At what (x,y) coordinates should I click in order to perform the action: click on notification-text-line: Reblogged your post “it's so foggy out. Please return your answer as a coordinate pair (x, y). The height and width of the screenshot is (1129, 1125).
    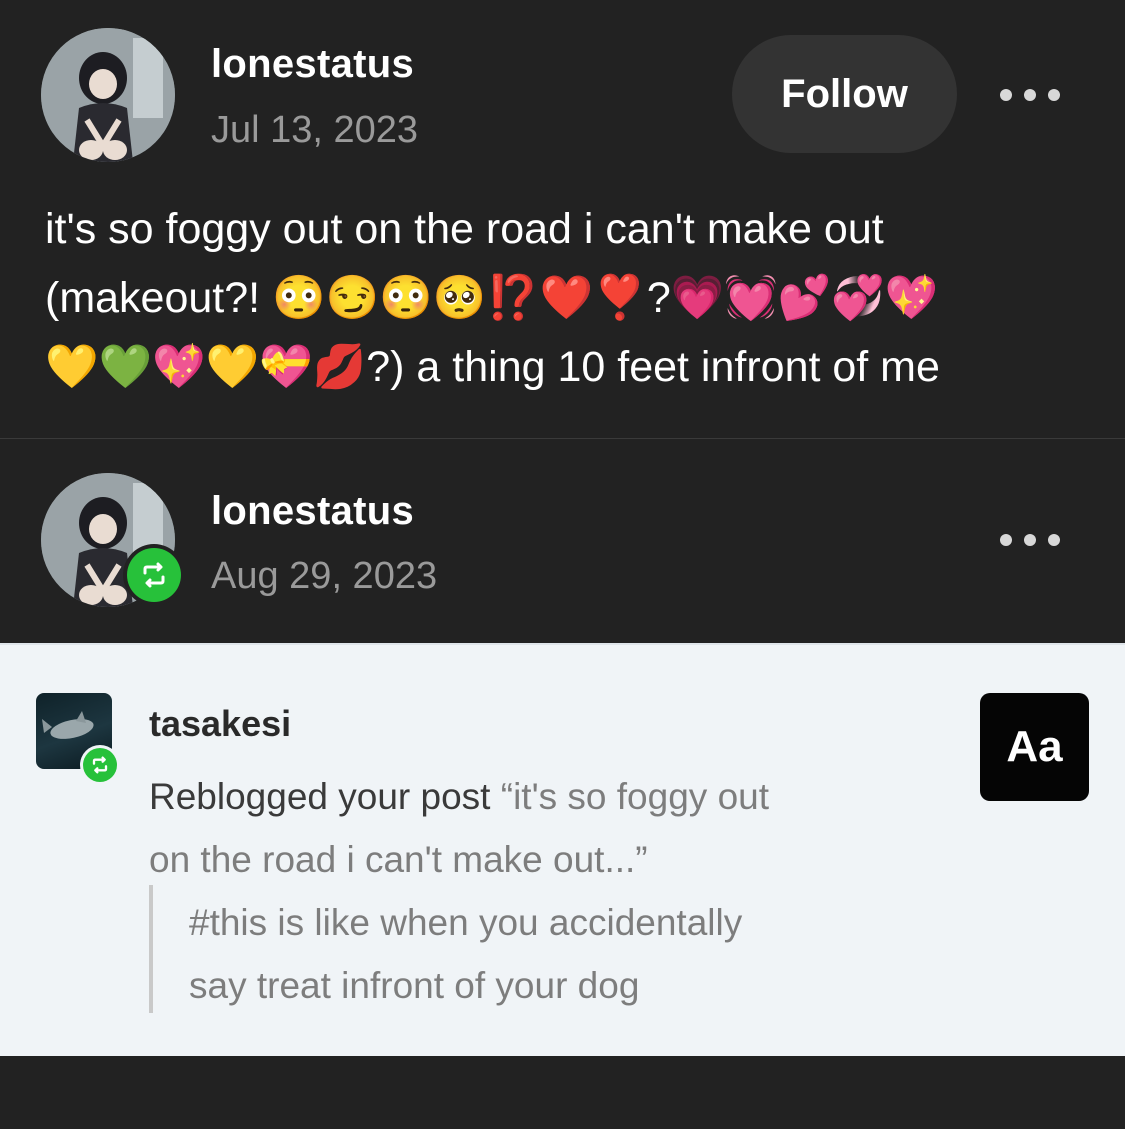
    Looking at the image, I should click on (529, 796).